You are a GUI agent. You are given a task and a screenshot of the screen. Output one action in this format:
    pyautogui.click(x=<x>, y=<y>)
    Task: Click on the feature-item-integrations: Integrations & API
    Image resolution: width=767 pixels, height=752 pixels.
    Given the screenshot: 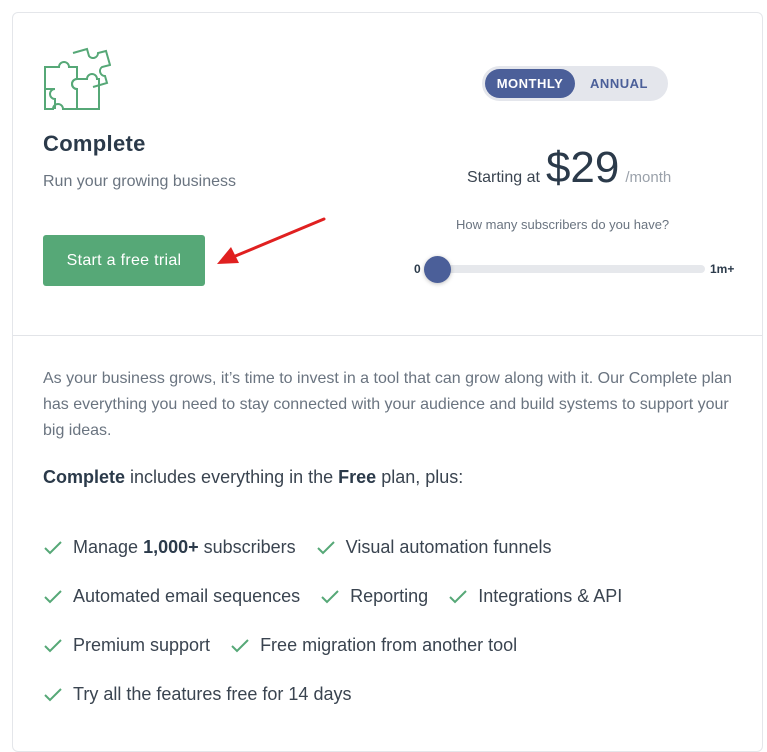 What is the action you would take?
    pyautogui.click(x=535, y=596)
    